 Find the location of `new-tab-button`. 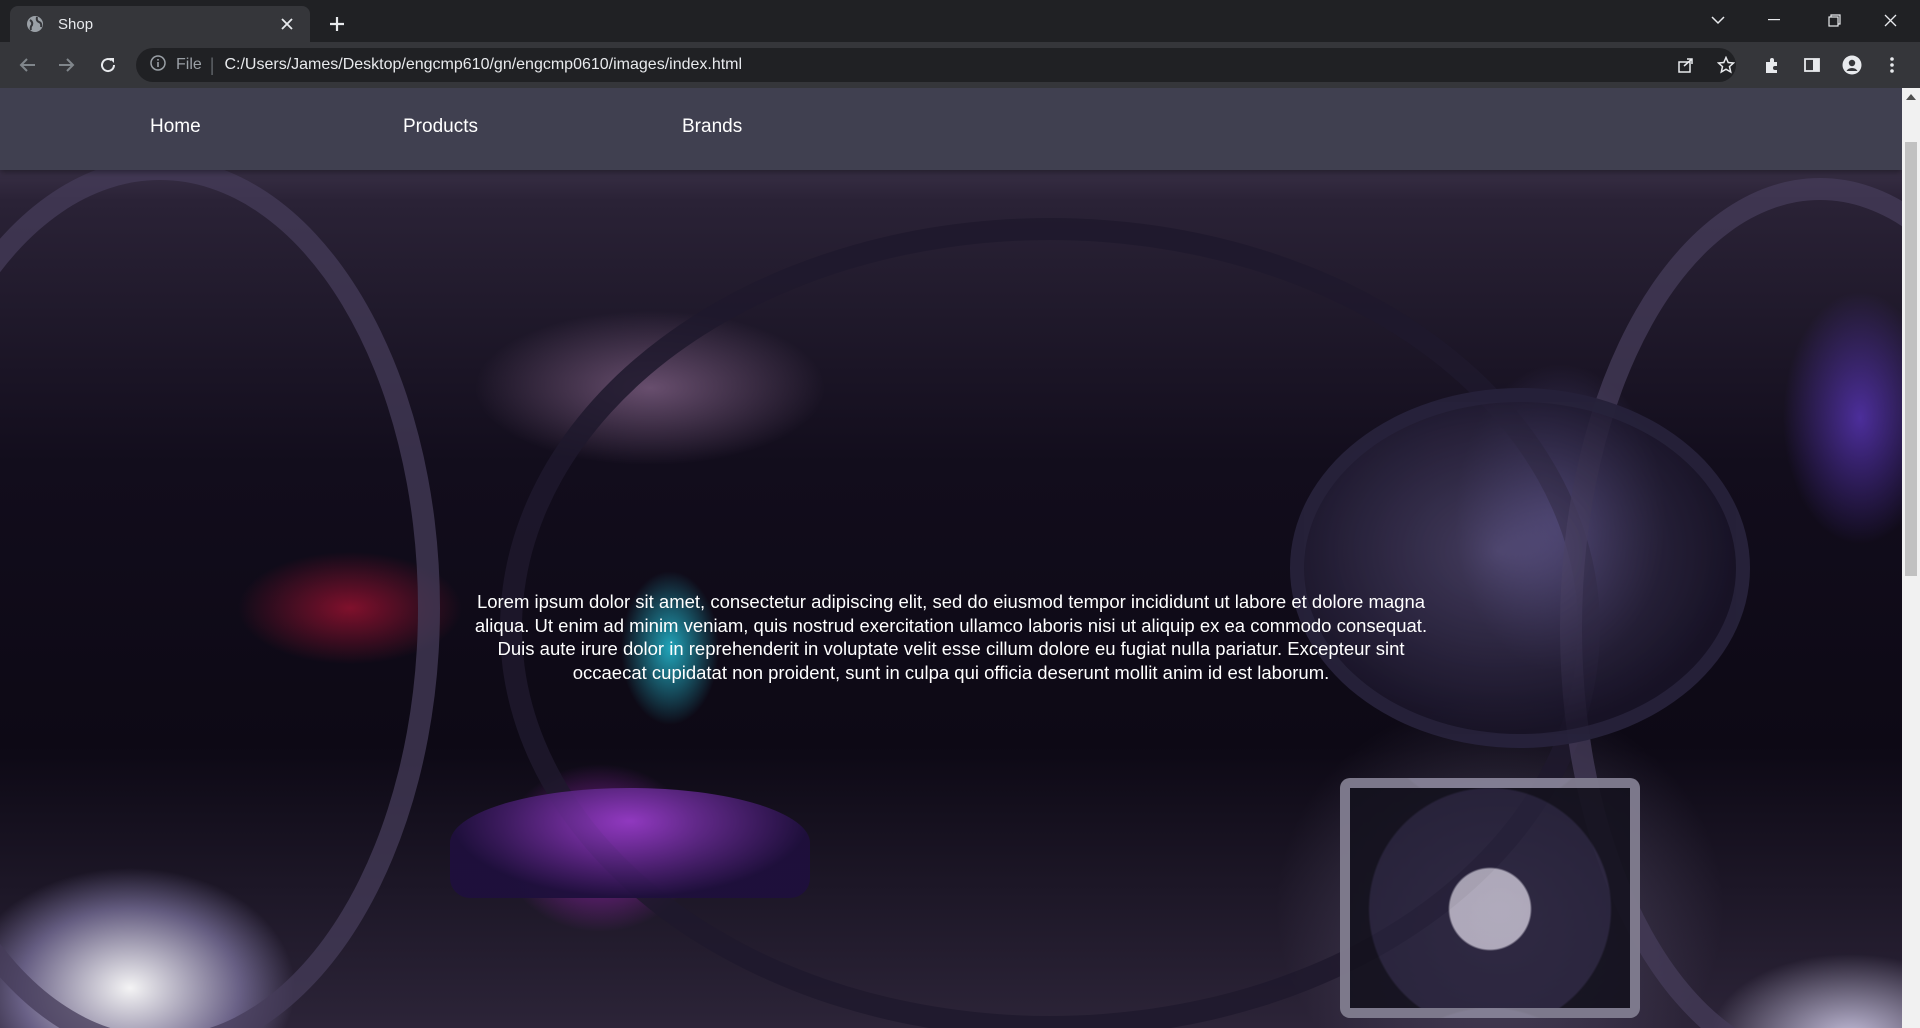

new-tab-button is located at coordinates (337, 24).